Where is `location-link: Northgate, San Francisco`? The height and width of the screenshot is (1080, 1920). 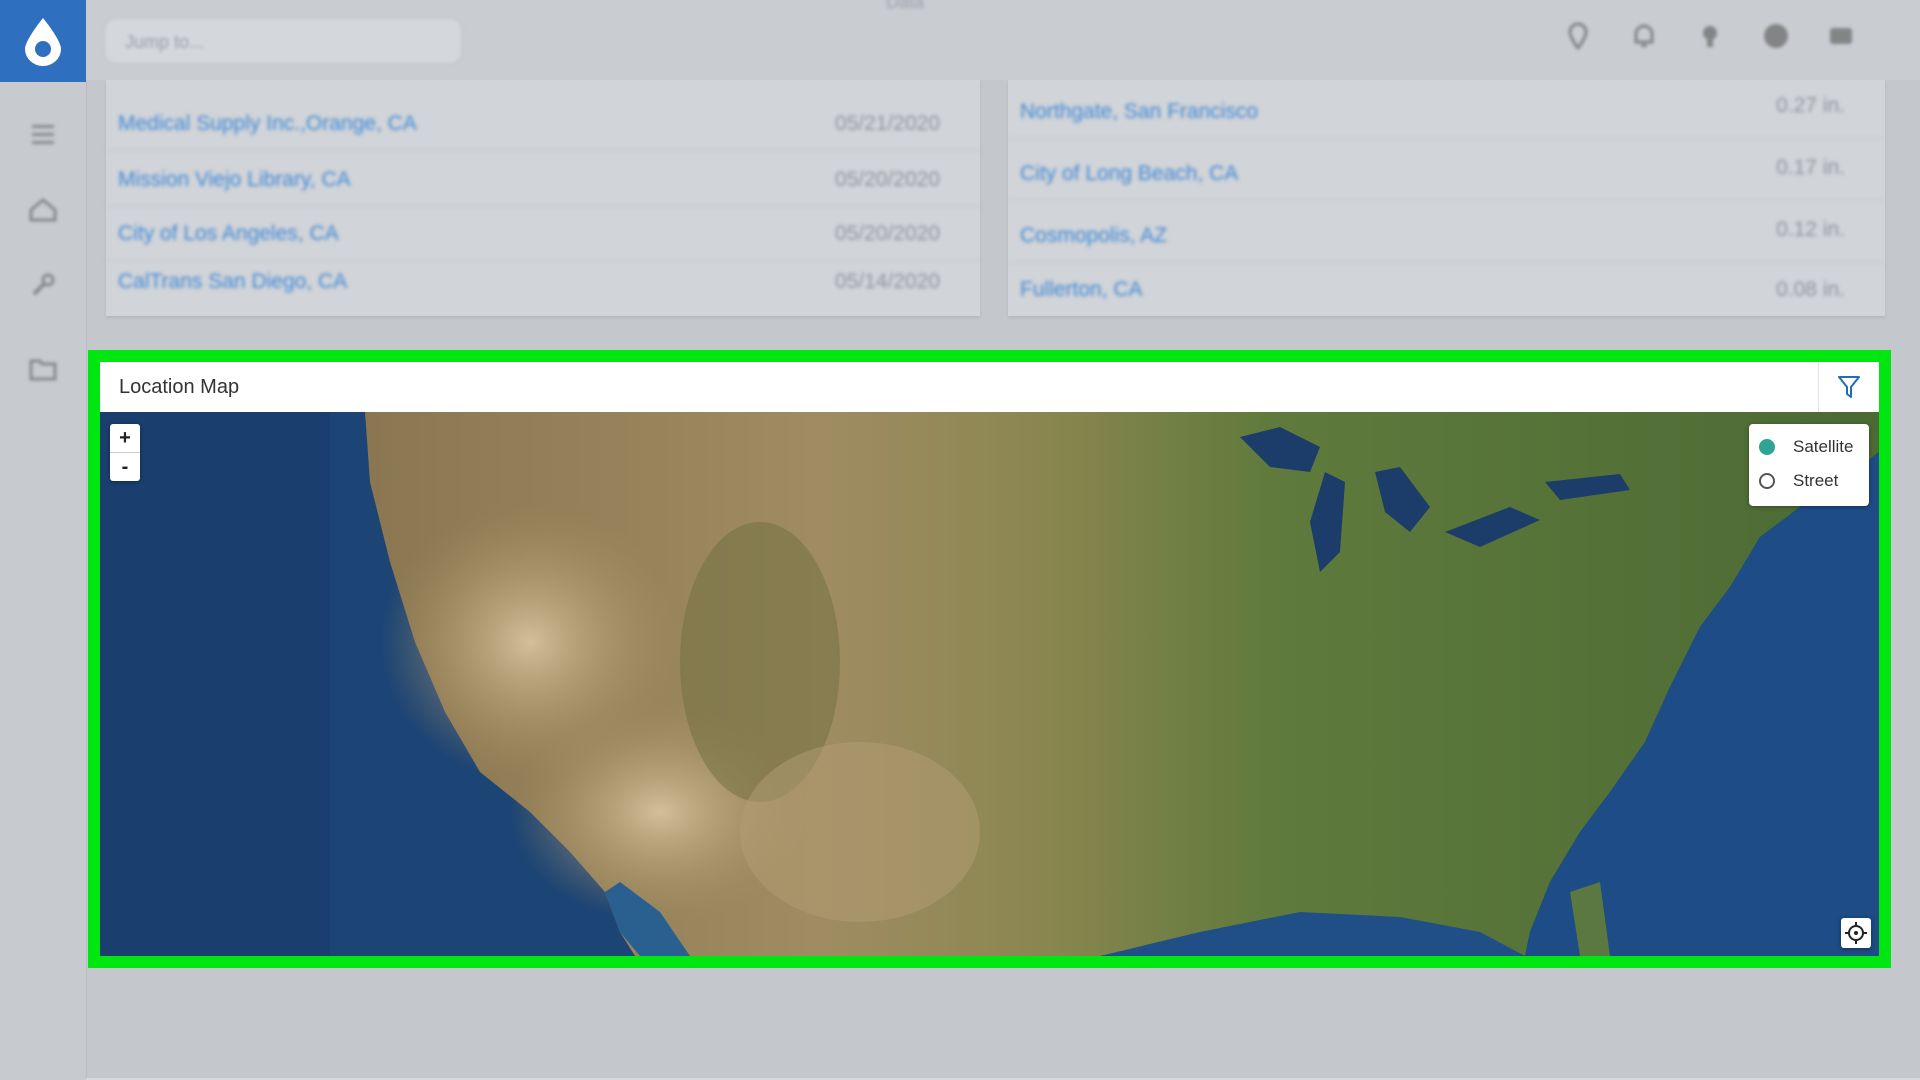
location-link: Northgate, San Francisco is located at coordinates (1139, 112).